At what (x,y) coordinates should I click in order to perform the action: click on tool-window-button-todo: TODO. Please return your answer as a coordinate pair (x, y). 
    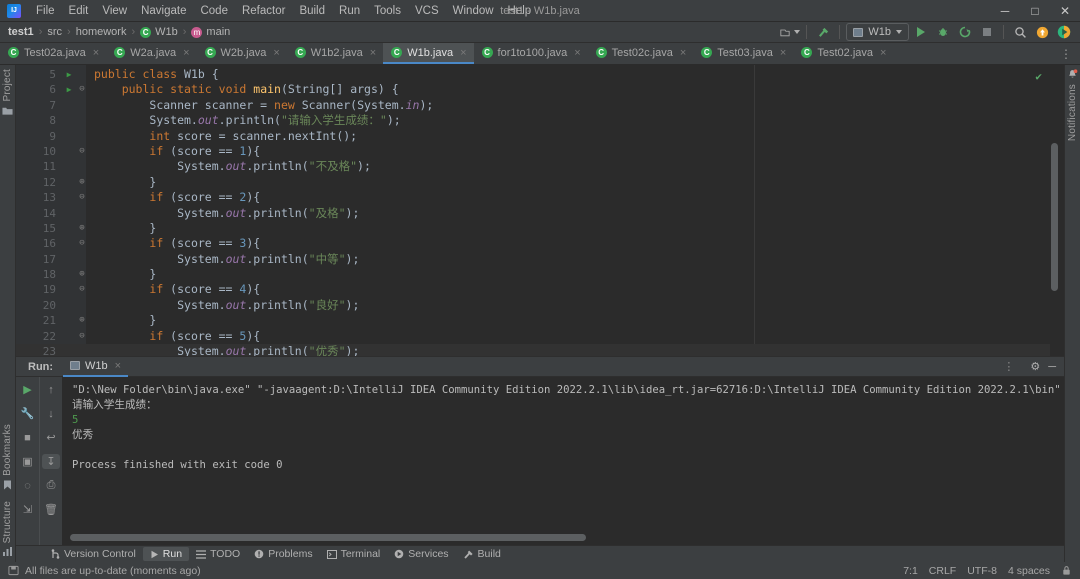
    Looking at the image, I should click on (218, 554).